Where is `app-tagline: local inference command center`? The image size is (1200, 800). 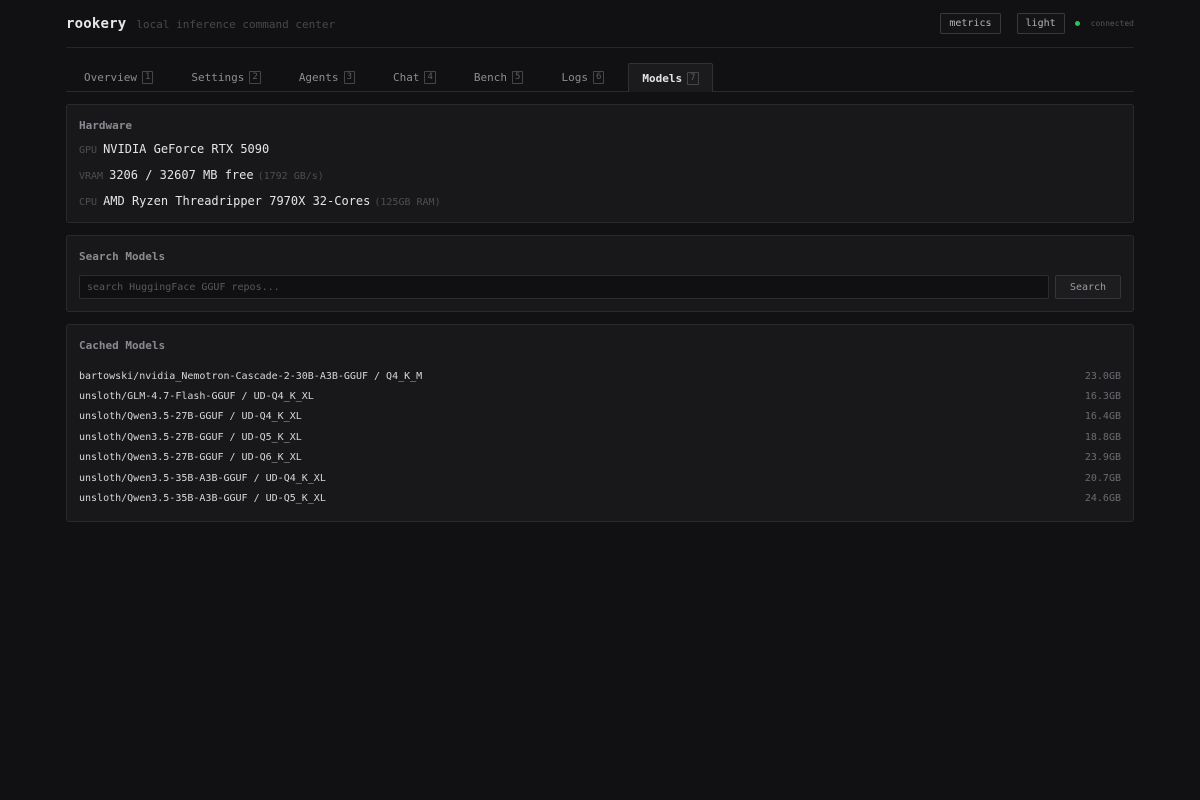
app-tagline: local inference command center is located at coordinates (236, 24).